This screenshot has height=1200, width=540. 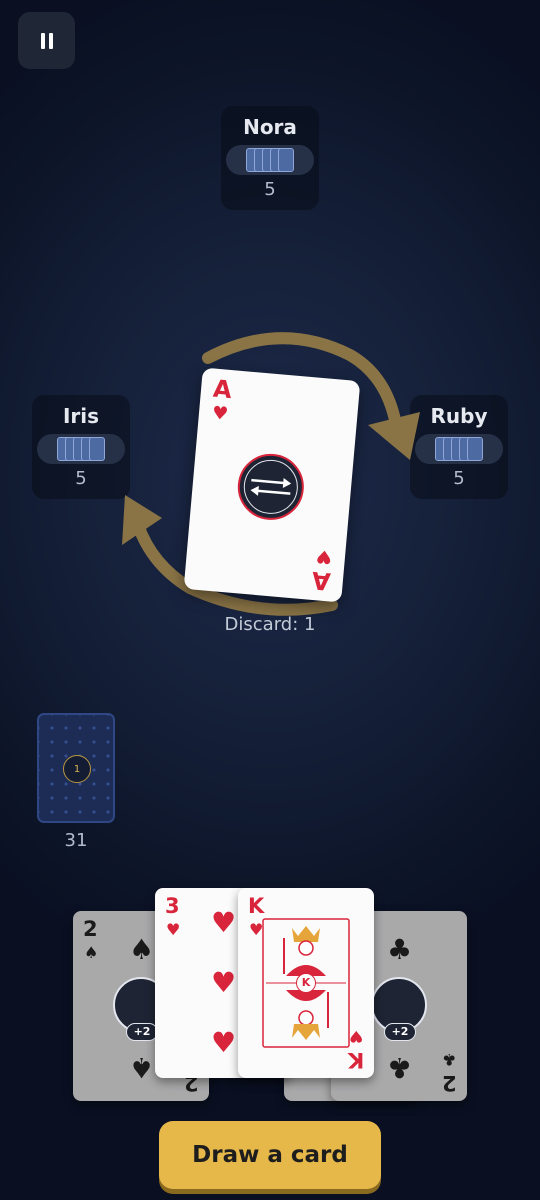 What do you see at coordinates (270, 1155) in the screenshot?
I see `draw-card-button: Draw a card` at bounding box center [270, 1155].